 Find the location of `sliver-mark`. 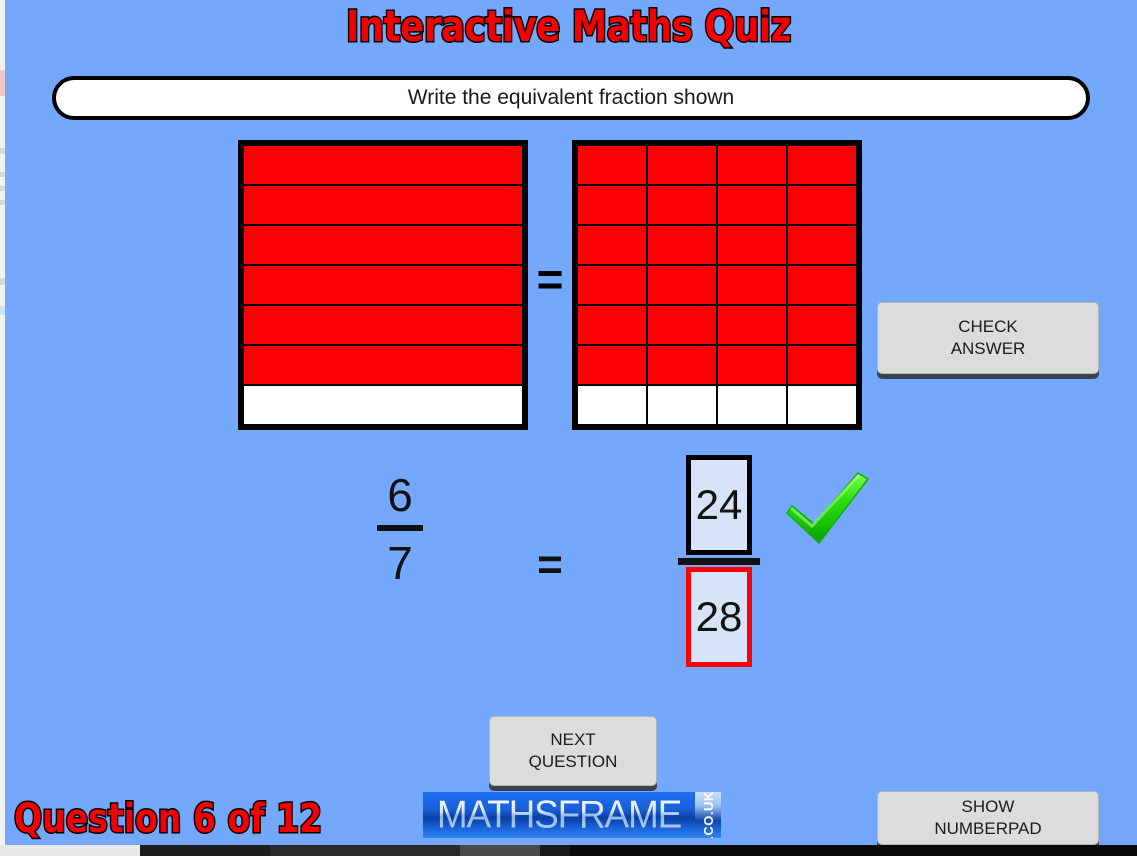

sliver-mark is located at coordinates (2, 83).